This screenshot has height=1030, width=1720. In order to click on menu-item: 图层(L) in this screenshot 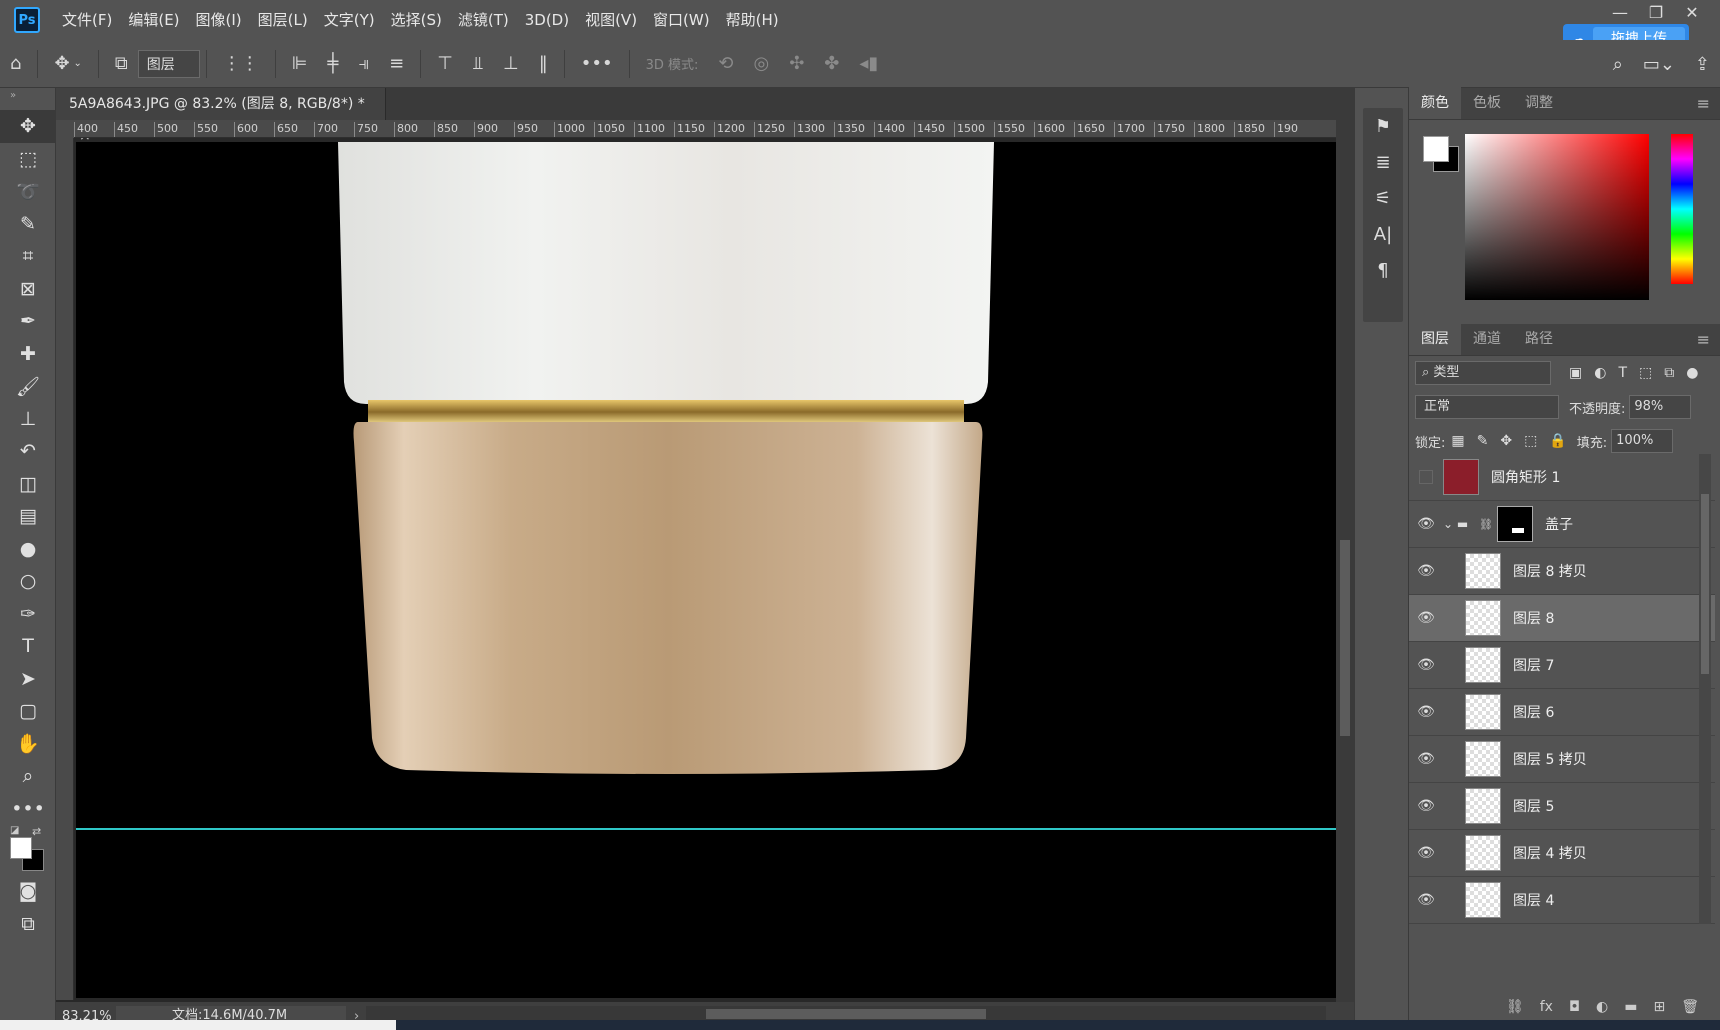, I will do `click(283, 20)`.